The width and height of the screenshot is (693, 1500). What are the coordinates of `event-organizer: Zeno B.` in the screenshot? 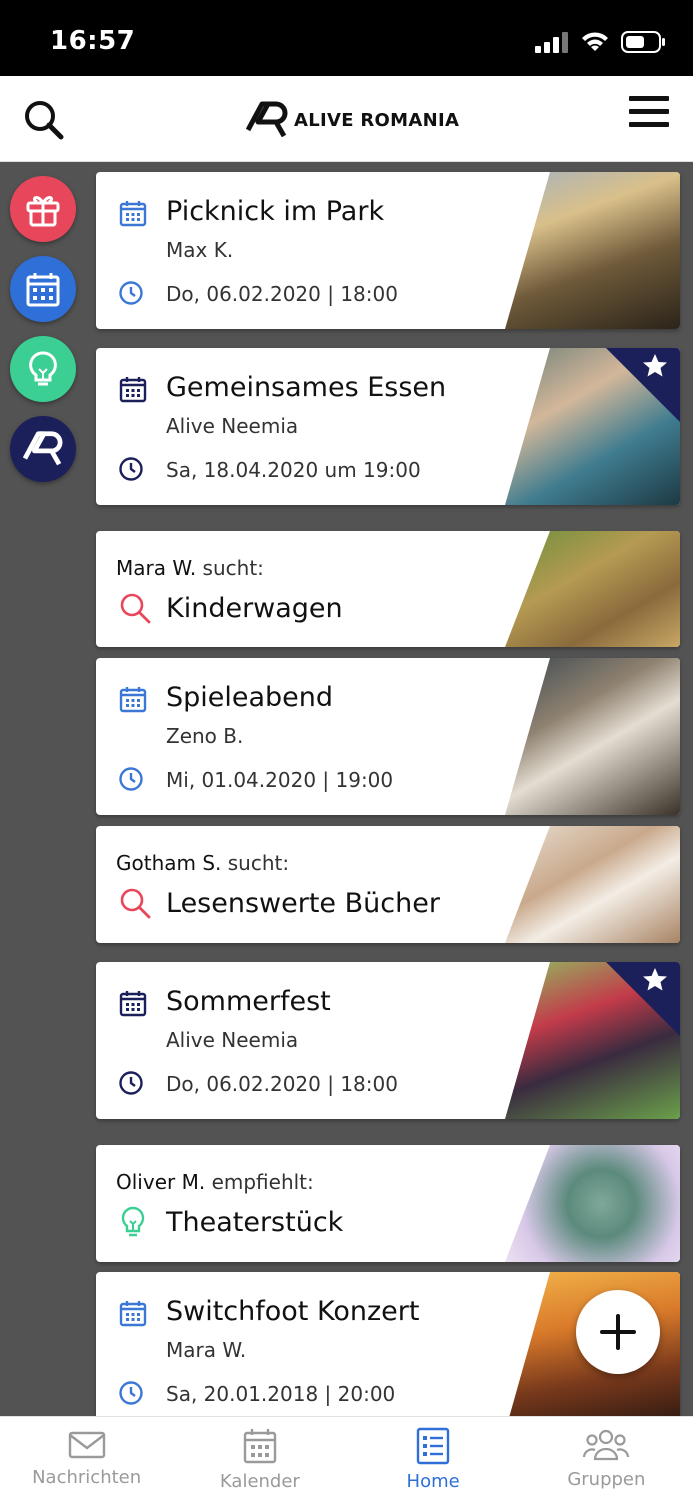 It's located at (205, 736).